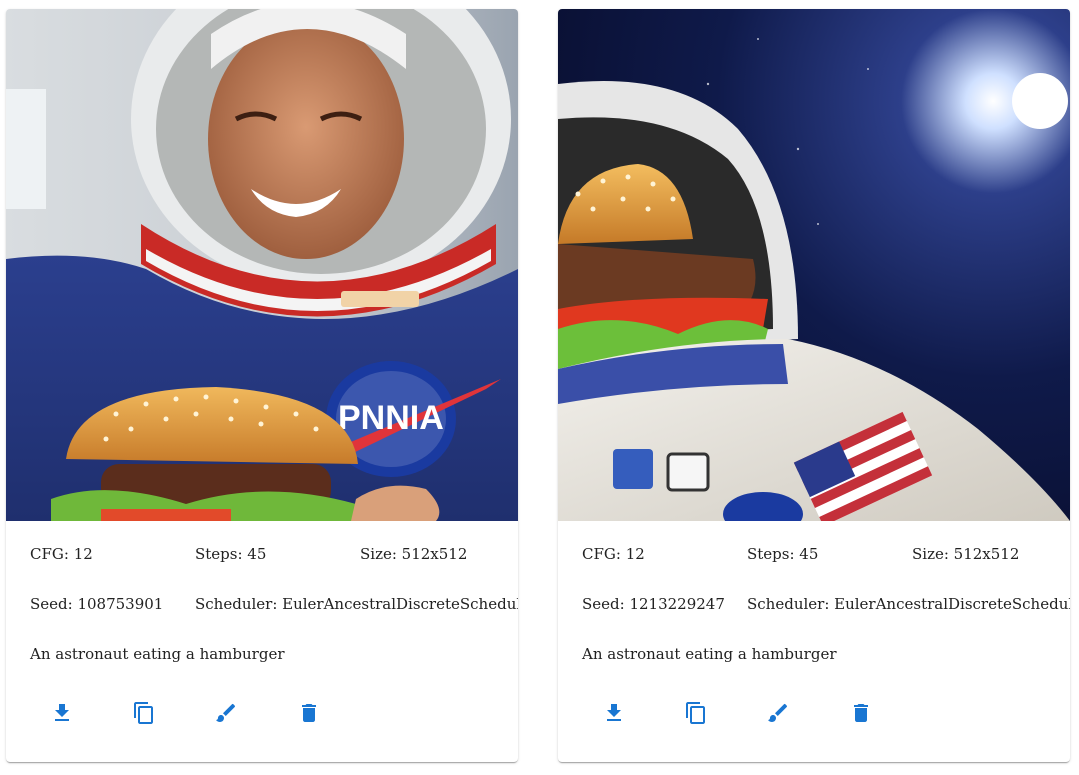 This screenshot has height=775, width=1079. I want to click on nasa-patch-text: PNNIA, so click(391, 418).